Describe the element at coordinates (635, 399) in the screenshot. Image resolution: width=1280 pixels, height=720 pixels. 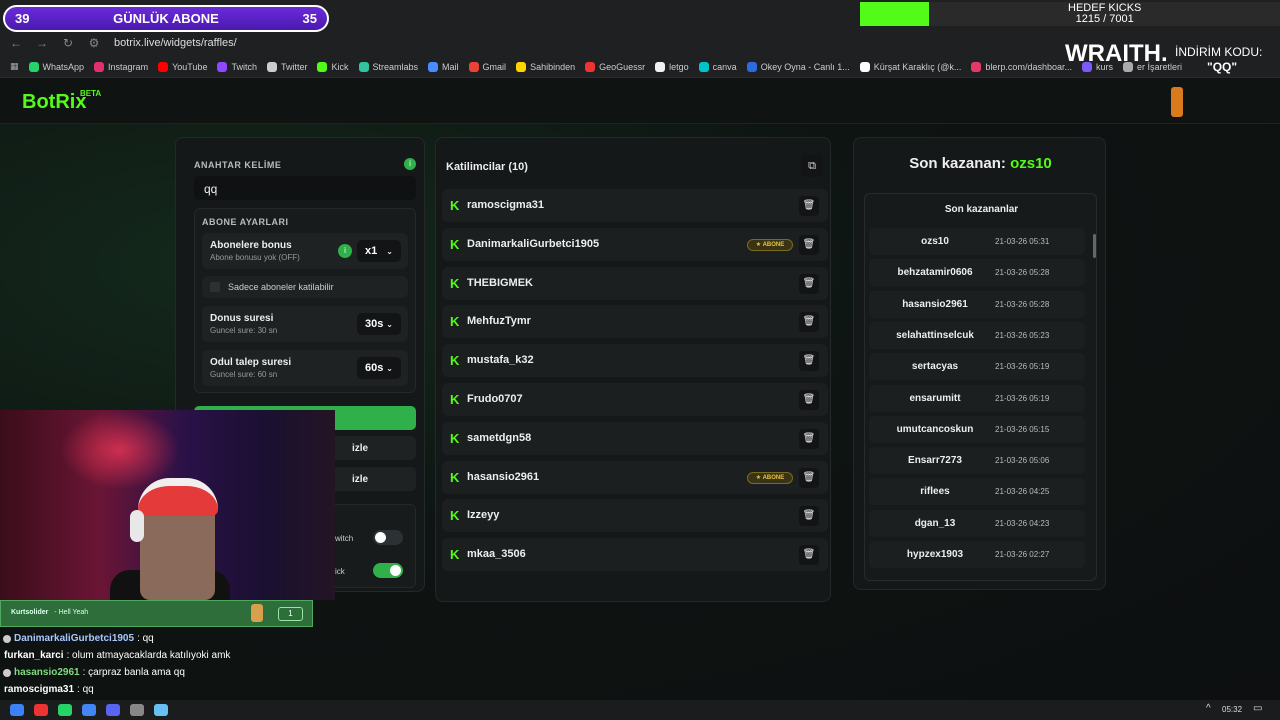
I see `participant-row: K Frudo0707 🗑` at that location.